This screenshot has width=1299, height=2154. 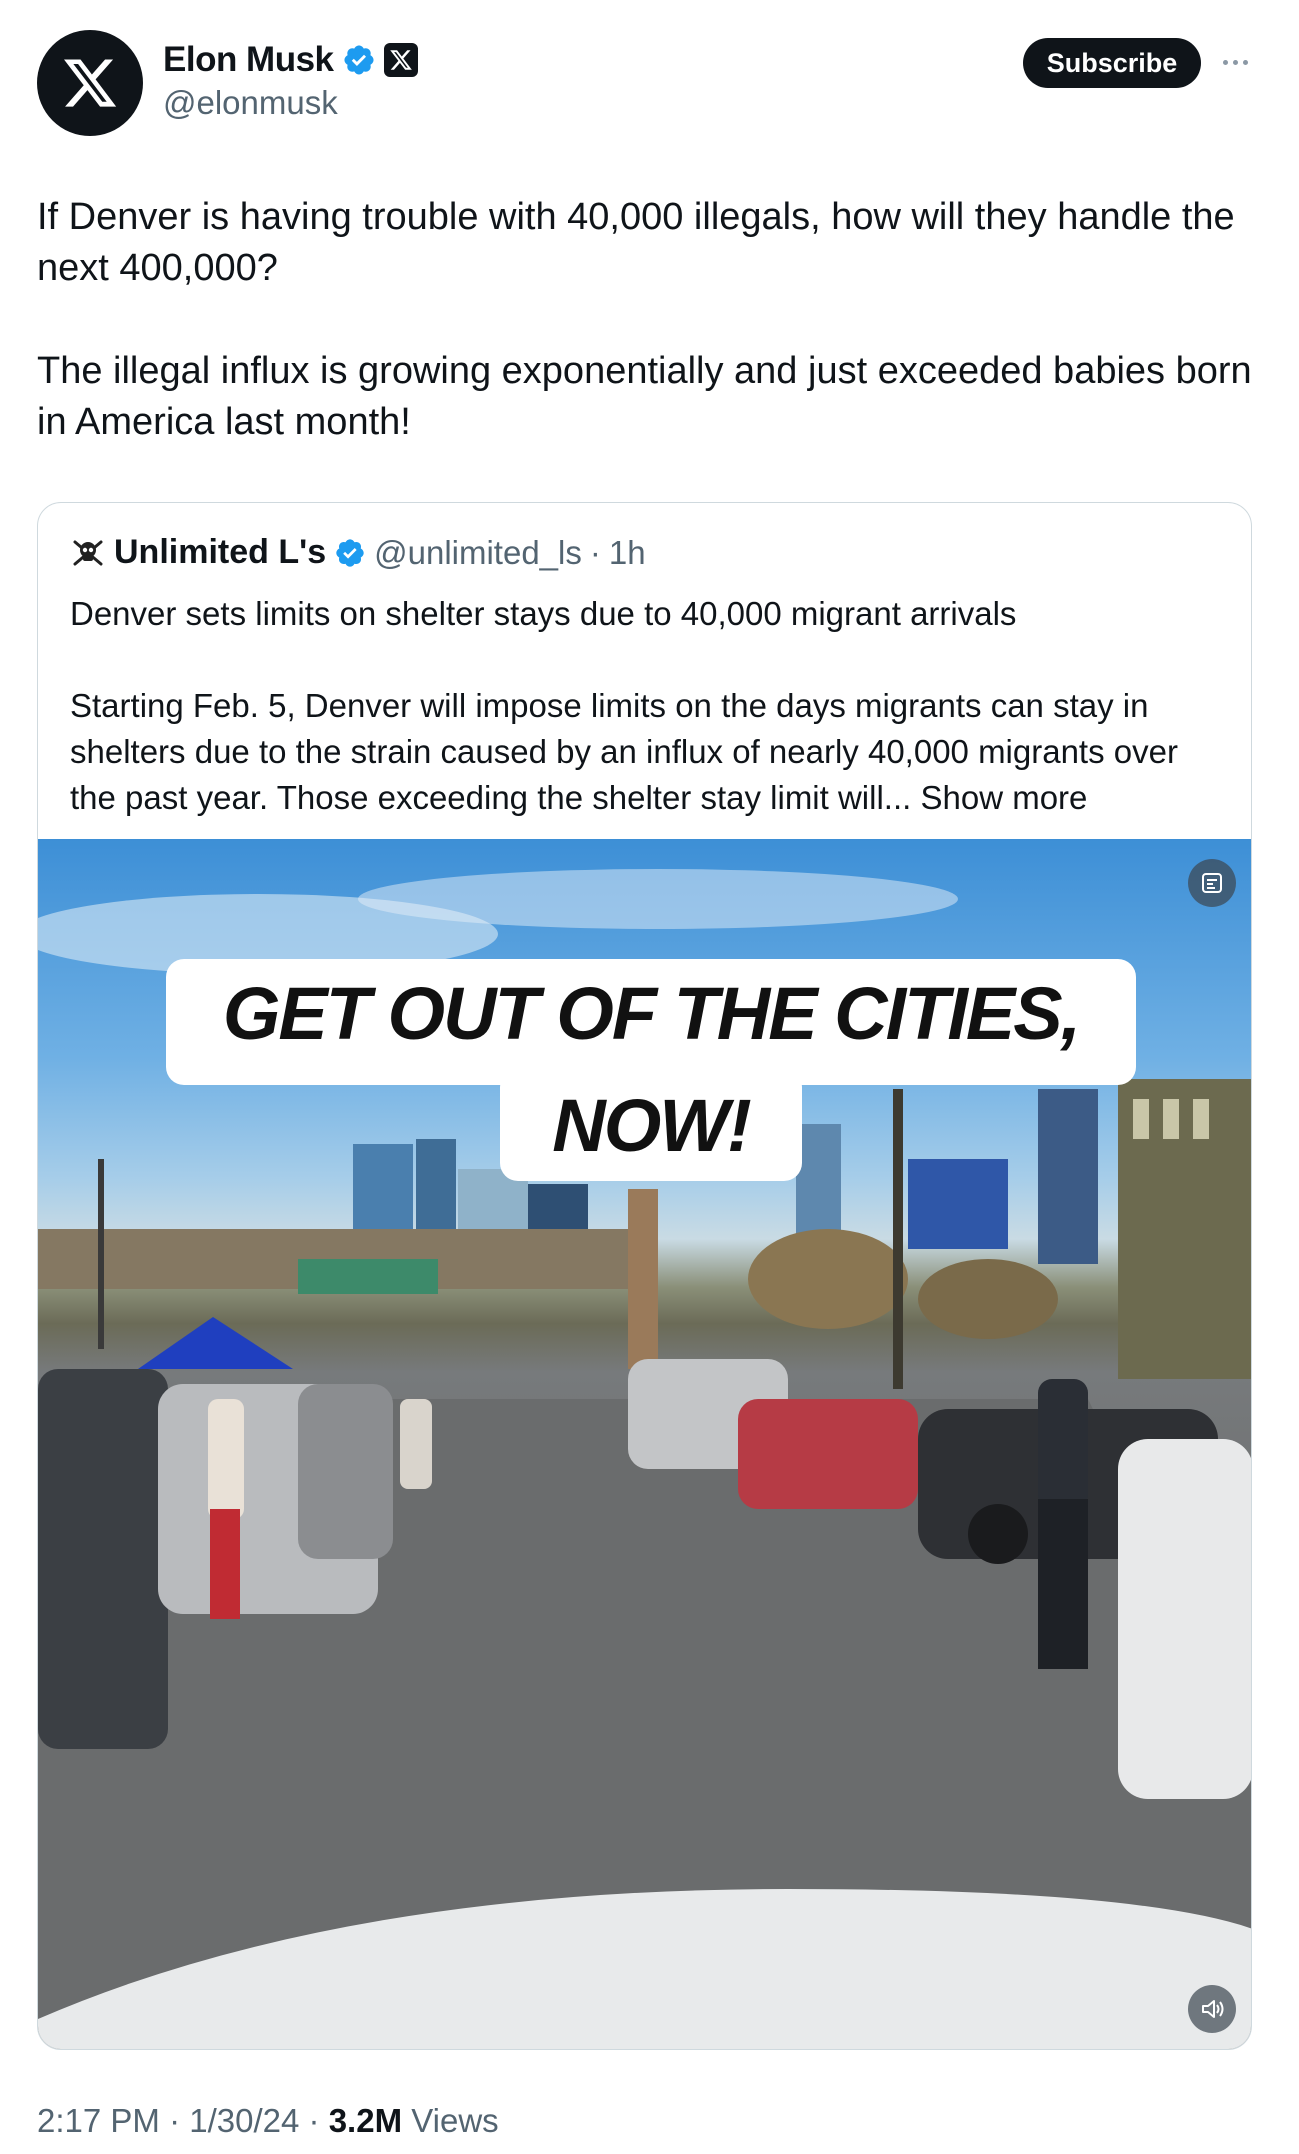 What do you see at coordinates (1003, 797) in the screenshot?
I see `show-more-link: Show more` at bounding box center [1003, 797].